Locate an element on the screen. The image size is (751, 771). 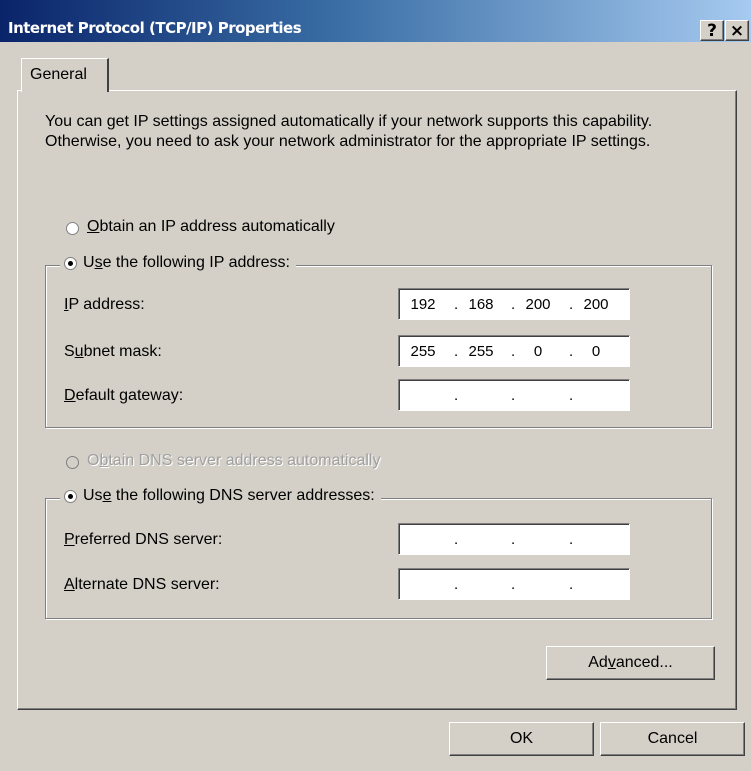
subnet-mask-label: Subnet mask: is located at coordinates (113, 351).